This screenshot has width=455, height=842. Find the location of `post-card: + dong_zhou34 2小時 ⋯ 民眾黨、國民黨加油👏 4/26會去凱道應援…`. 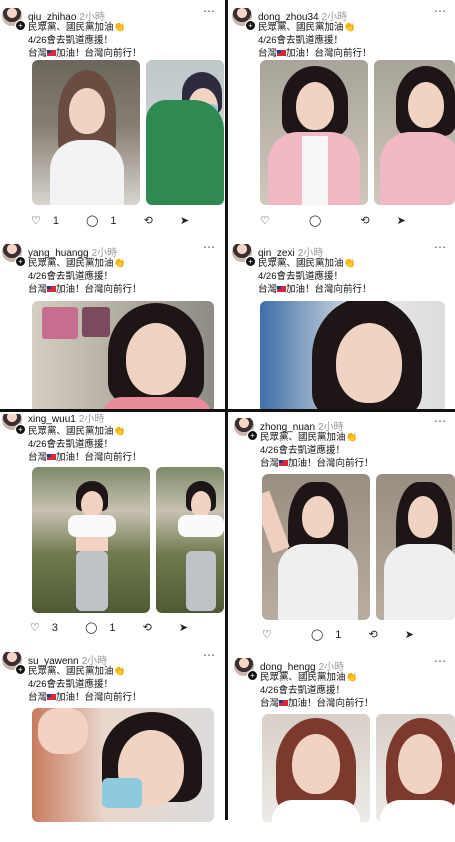

post-card: + dong_zhou34 2小時 ⋯ 民眾黨、國民黨加油👏 4/26會去凱道應援… is located at coordinates (342, 120).